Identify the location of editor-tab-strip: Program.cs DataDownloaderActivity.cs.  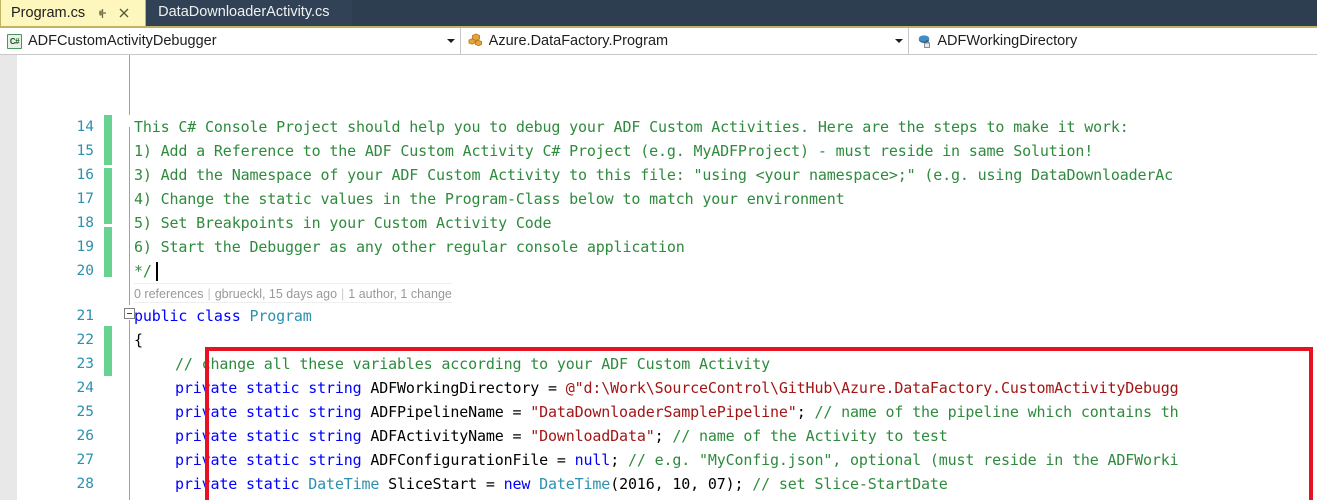
(658, 14).